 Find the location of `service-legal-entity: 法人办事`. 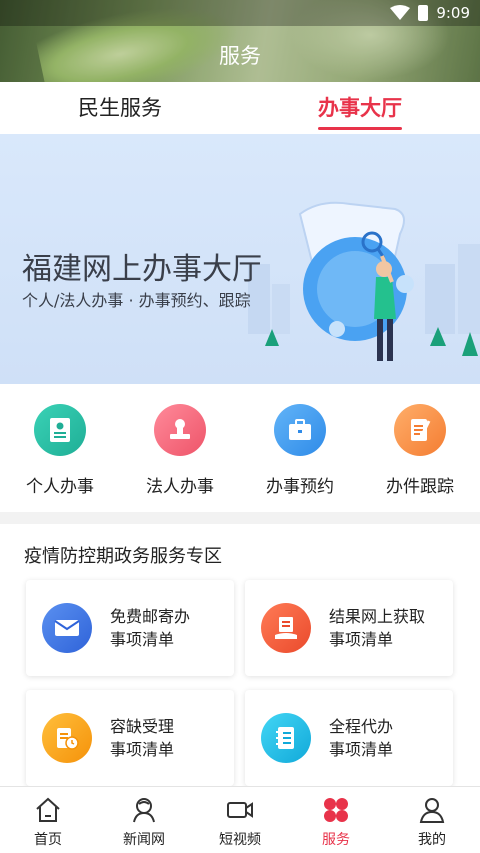

service-legal-entity: 法人办事 is located at coordinates (180, 448).